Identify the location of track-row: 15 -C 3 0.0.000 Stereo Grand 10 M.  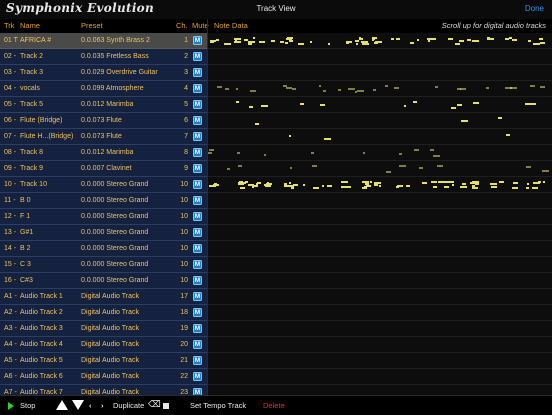
(276, 265).